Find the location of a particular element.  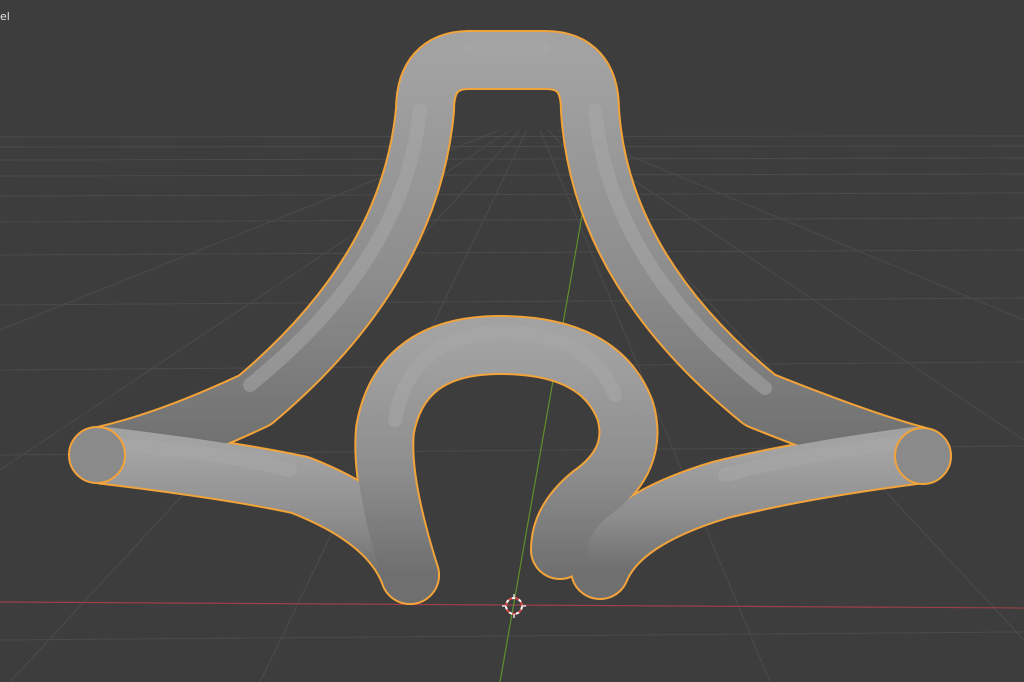

x-axis-line is located at coordinates (512, 605).